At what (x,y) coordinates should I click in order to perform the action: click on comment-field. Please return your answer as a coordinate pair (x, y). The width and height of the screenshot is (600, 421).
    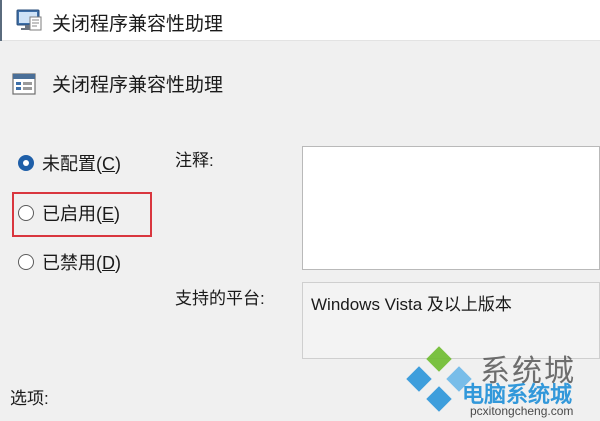
    Looking at the image, I should click on (451, 208).